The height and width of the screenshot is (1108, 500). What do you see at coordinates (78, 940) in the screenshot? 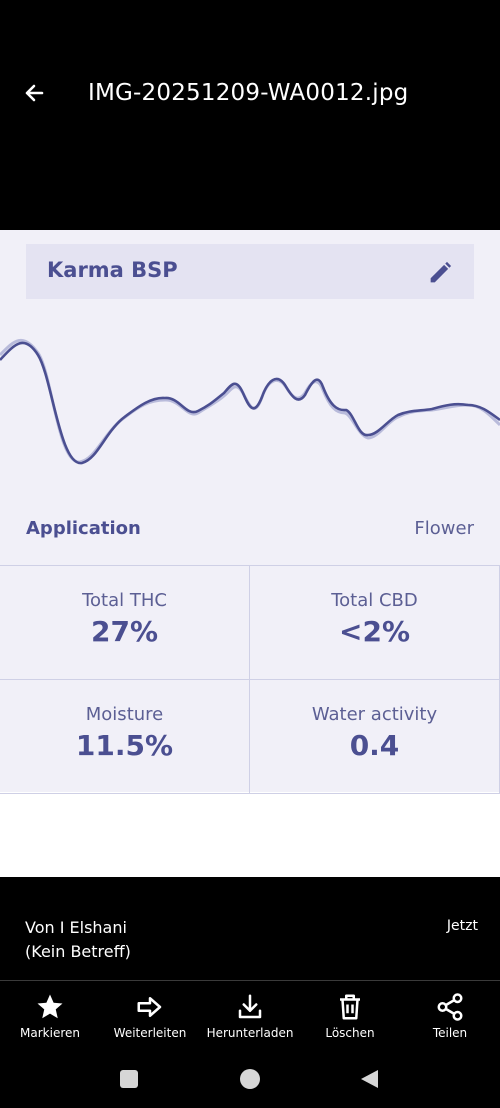
I see `message-info: Von I Elshani (Kein Betreff)` at bounding box center [78, 940].